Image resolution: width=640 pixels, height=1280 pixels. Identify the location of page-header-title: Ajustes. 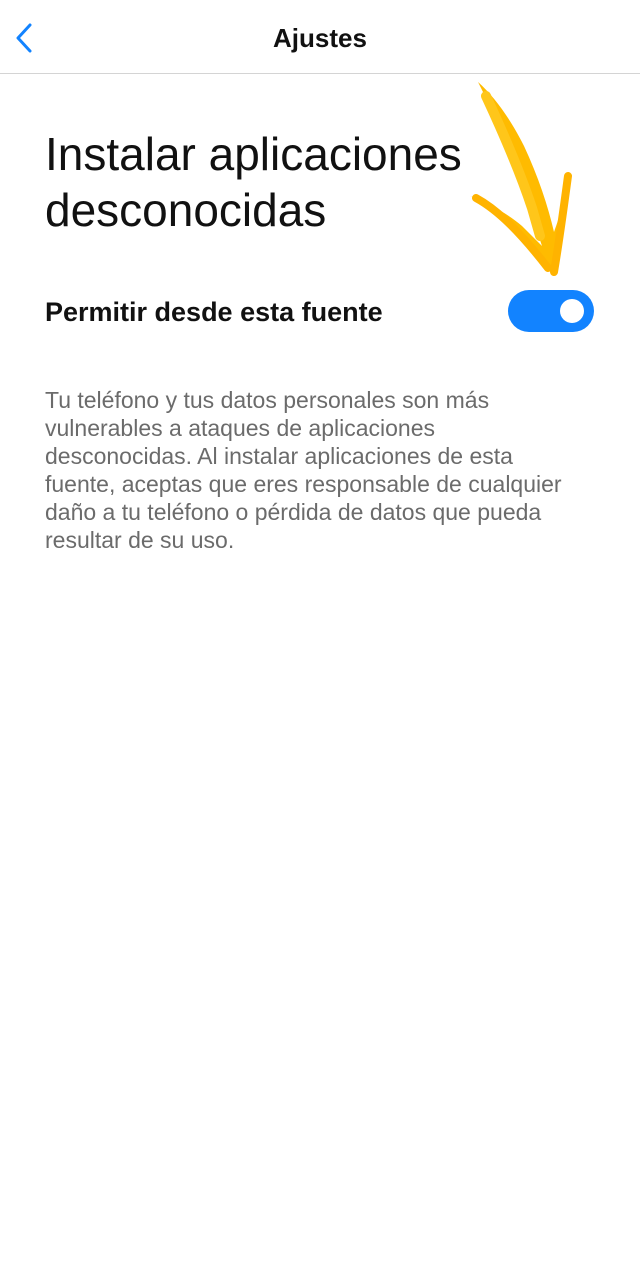
(320, 38).